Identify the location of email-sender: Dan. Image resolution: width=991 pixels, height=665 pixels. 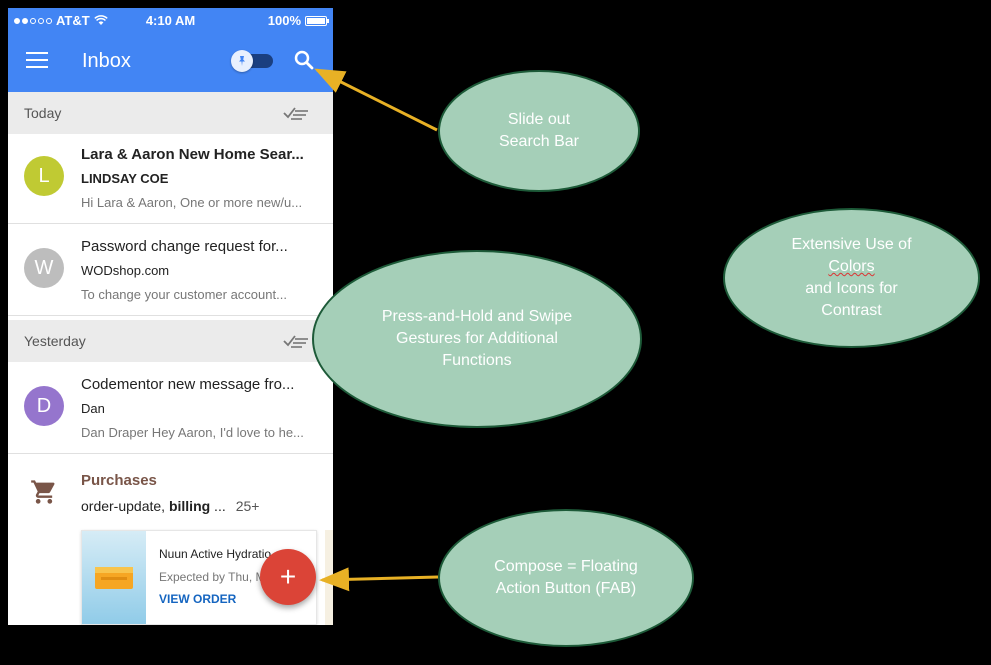
(93, 408).